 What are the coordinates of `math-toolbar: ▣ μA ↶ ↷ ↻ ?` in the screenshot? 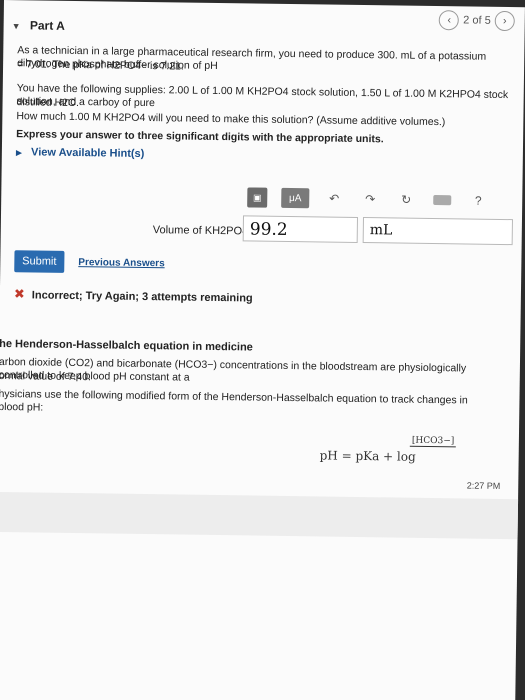 It's located at (379, 199).